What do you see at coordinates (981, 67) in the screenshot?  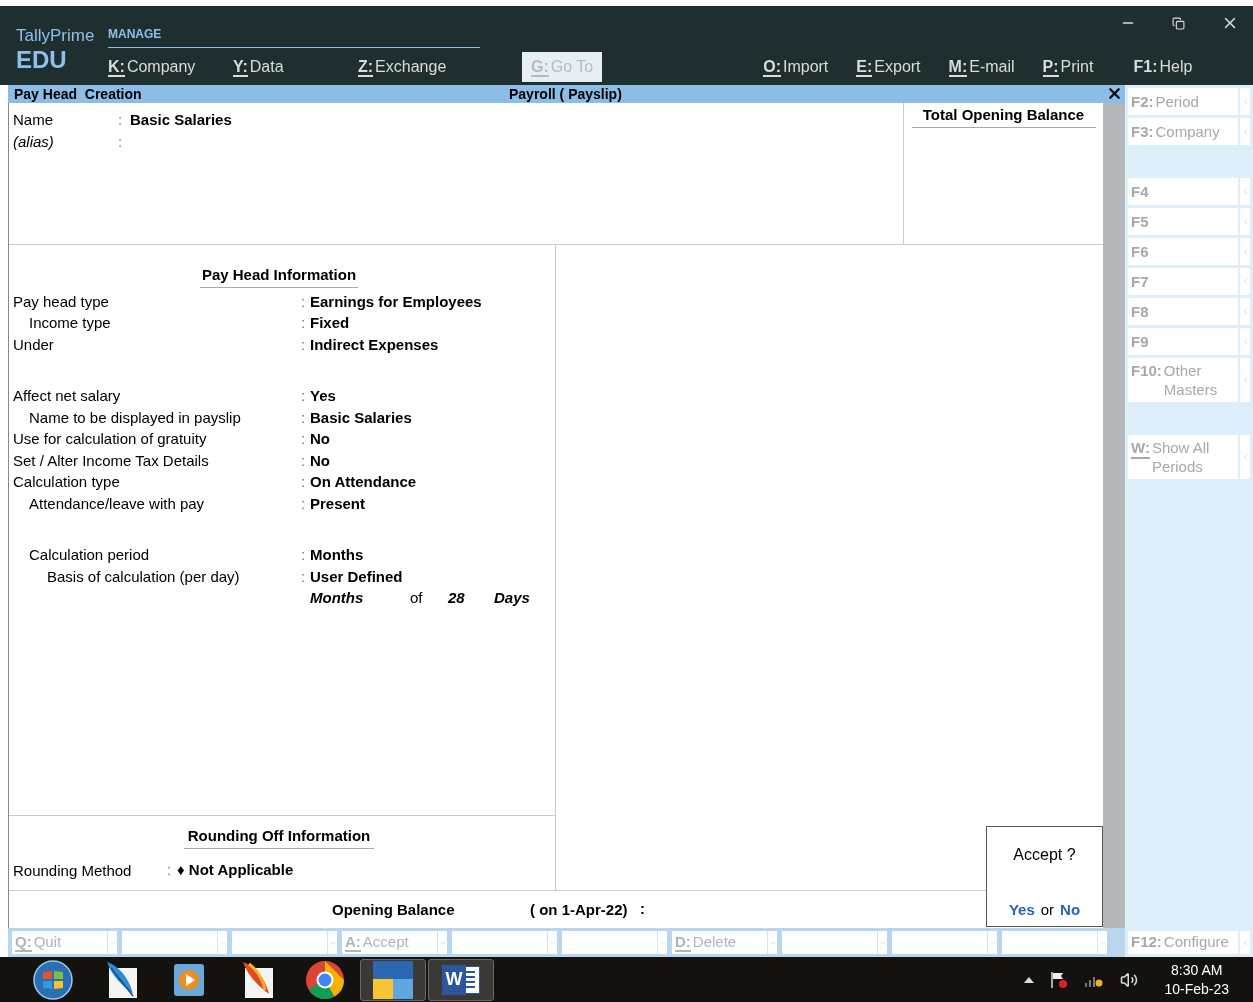 I see `menu-button: M:E-mail` at bounding box center [981, 67].